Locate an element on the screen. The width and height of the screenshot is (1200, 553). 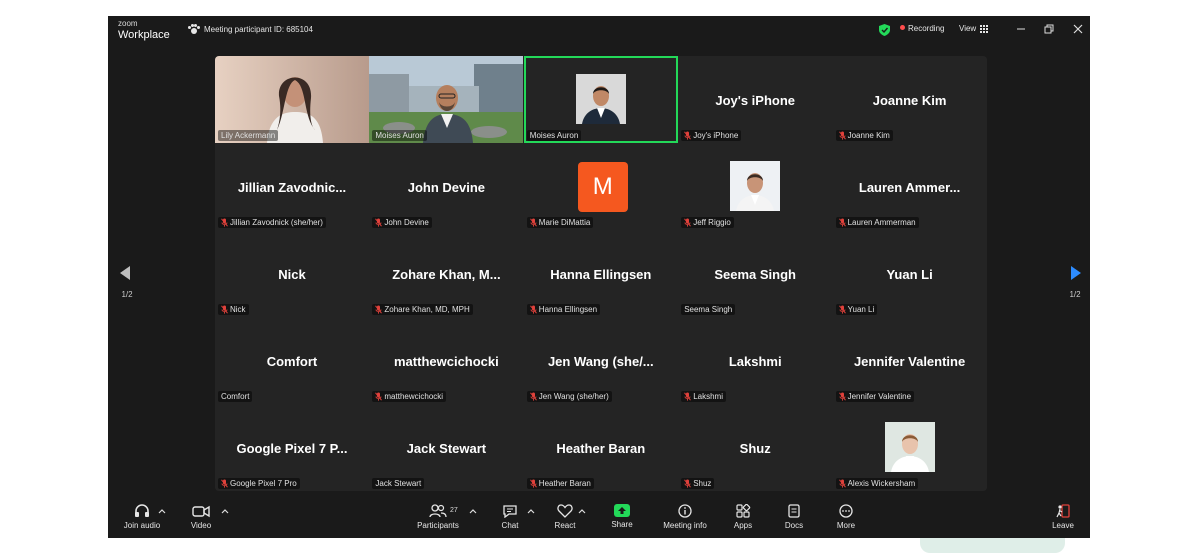
more-button: More is located at coordinates (846, 517).